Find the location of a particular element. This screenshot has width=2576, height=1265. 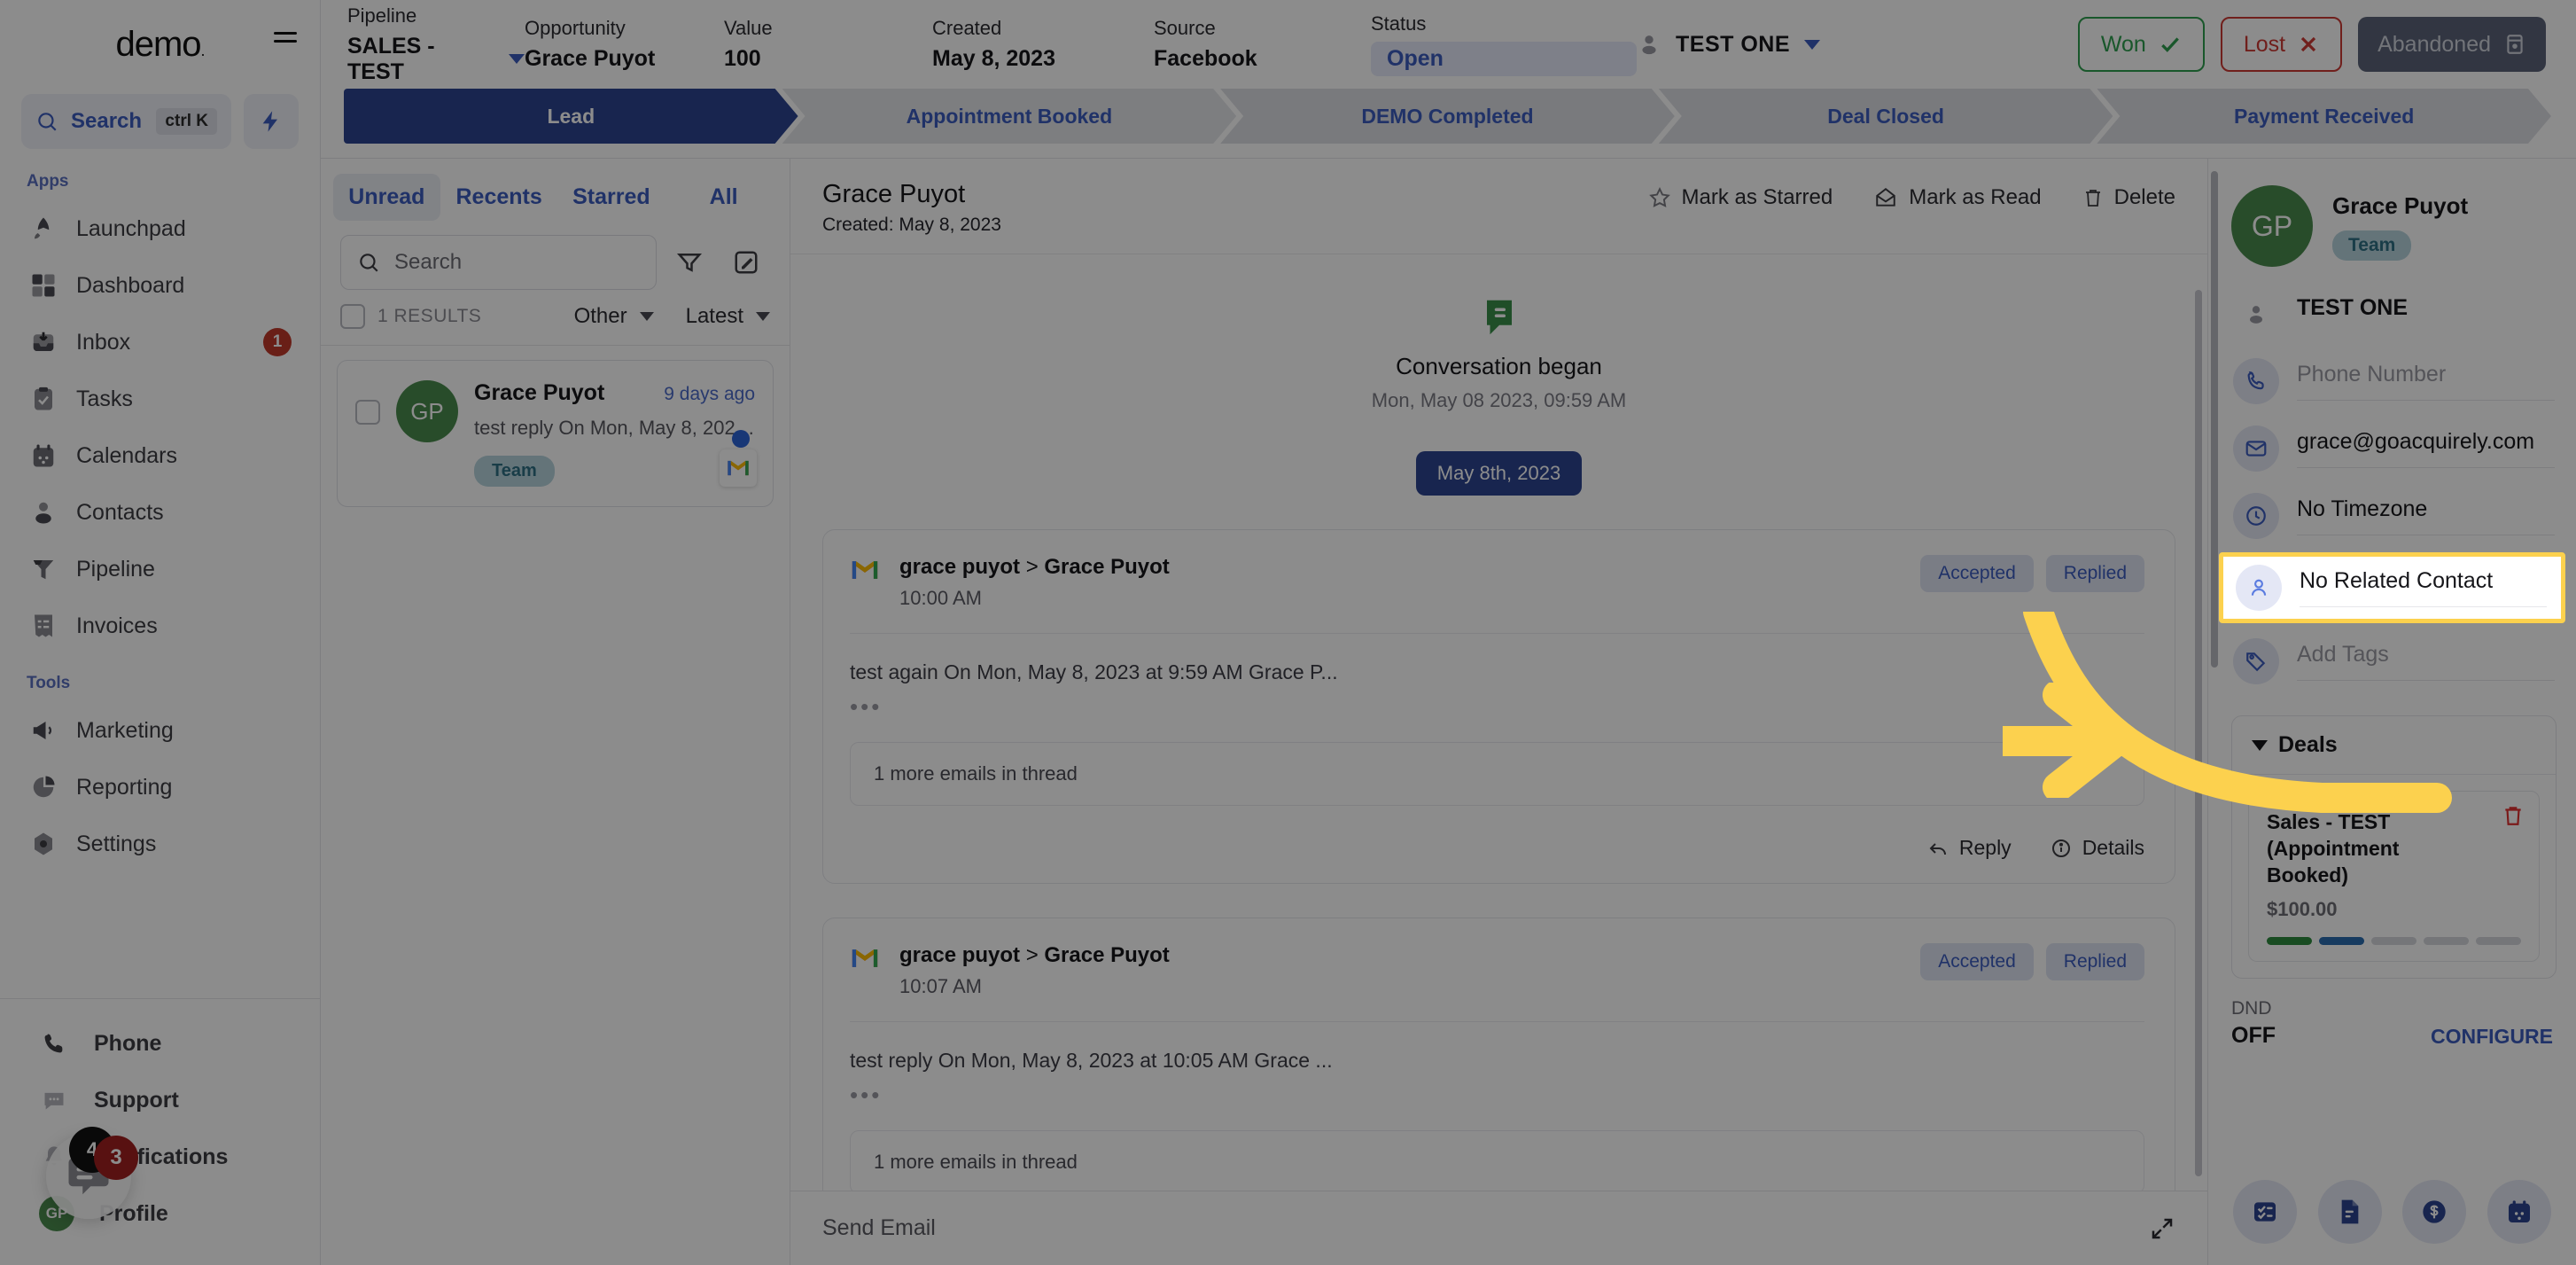

deals-header: Deals is located at coordinates (2394, 745).